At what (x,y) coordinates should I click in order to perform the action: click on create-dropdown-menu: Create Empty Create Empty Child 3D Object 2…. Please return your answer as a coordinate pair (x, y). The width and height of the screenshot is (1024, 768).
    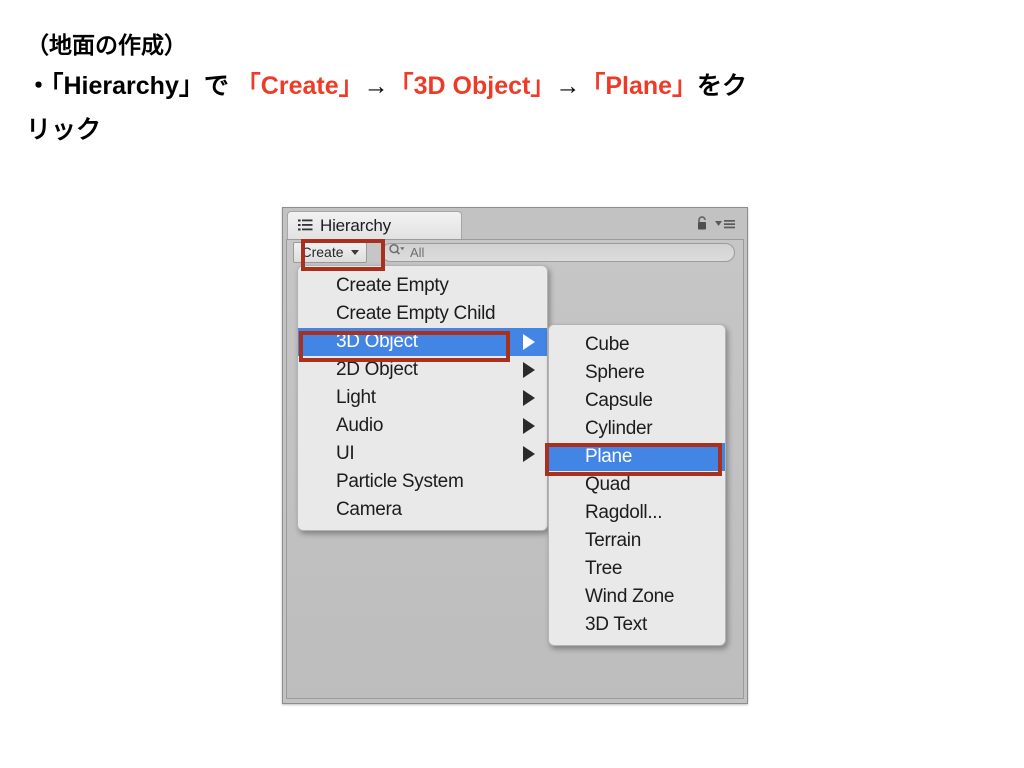
    Looking at the image, I should click on (422, 398).